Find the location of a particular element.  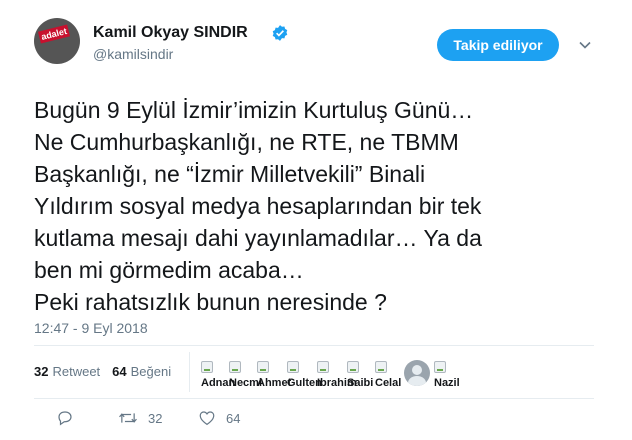

retweets-count: 32 is located at coordinates (41, 371).